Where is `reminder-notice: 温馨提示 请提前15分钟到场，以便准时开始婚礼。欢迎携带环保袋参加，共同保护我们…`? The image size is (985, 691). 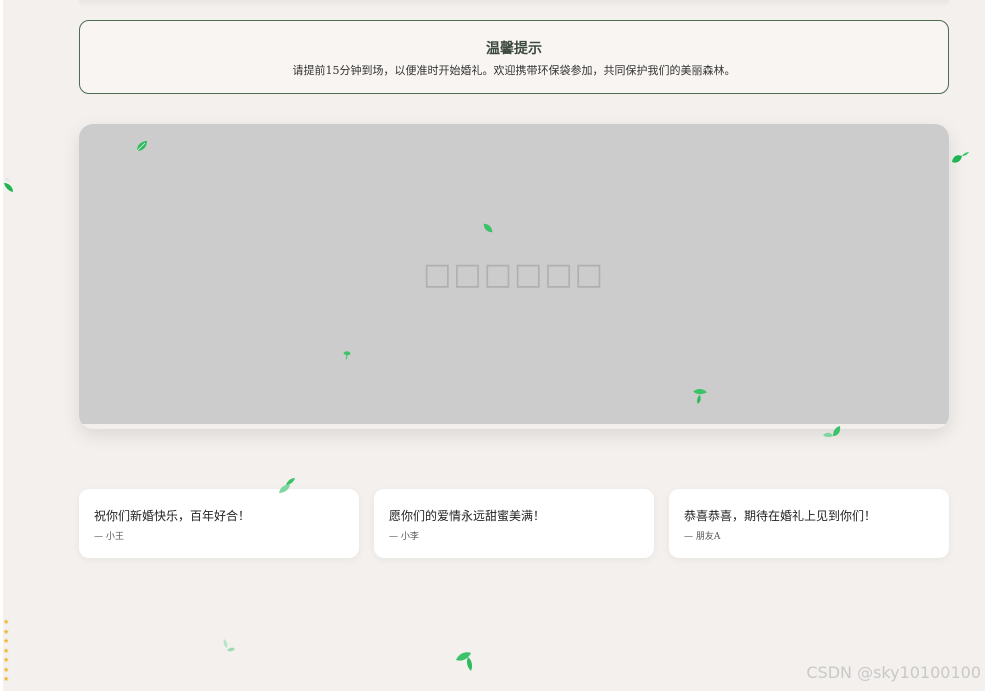
reminder-notice: 温馨提示 请提前15分钟到场，以便准时开始婚礼。欢迎携带环保袋参加，共同保护我们… is located at coordinates (514, 57).